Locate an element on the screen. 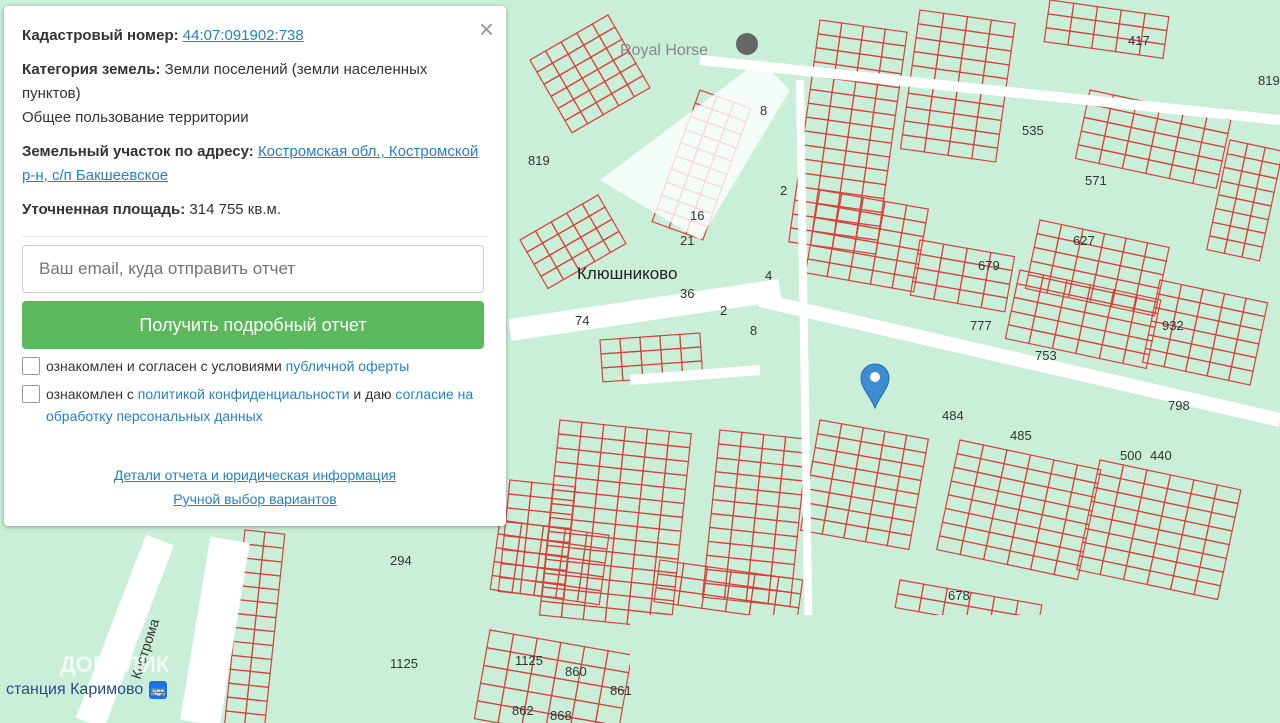 The image size is (1280, 723). close-icon: × is located at coordinates (486, 29).